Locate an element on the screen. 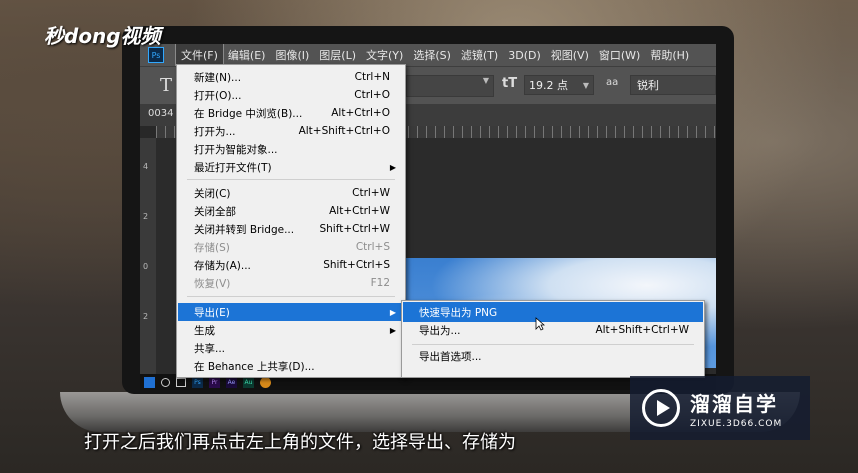  type-tool-icon: T is located at coordinates (166, 85).